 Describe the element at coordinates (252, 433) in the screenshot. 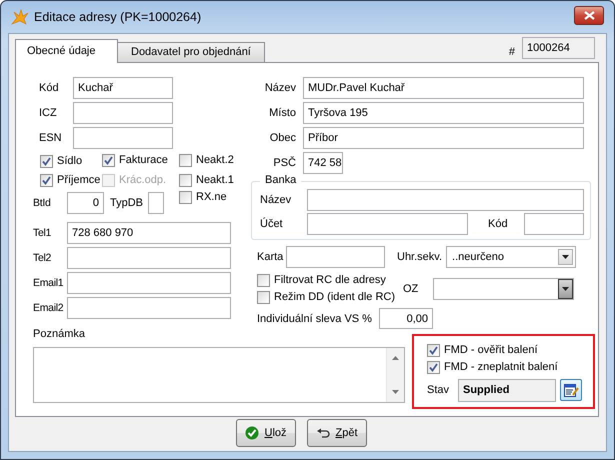

I see `check-icon` at that location.